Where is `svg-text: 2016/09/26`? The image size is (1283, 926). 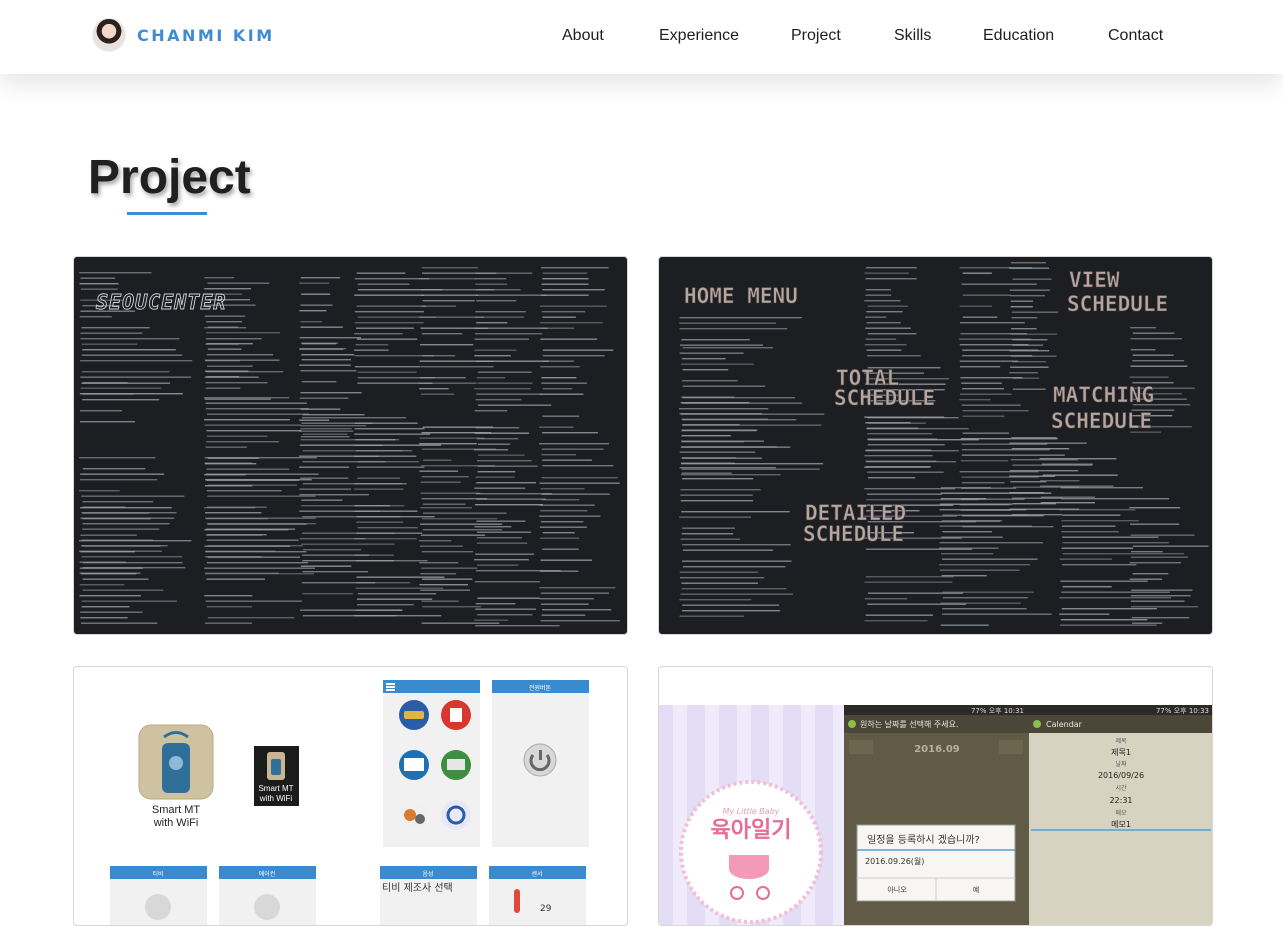 svg-text: 2016/09/26 is located at coordinates (1121, 775).